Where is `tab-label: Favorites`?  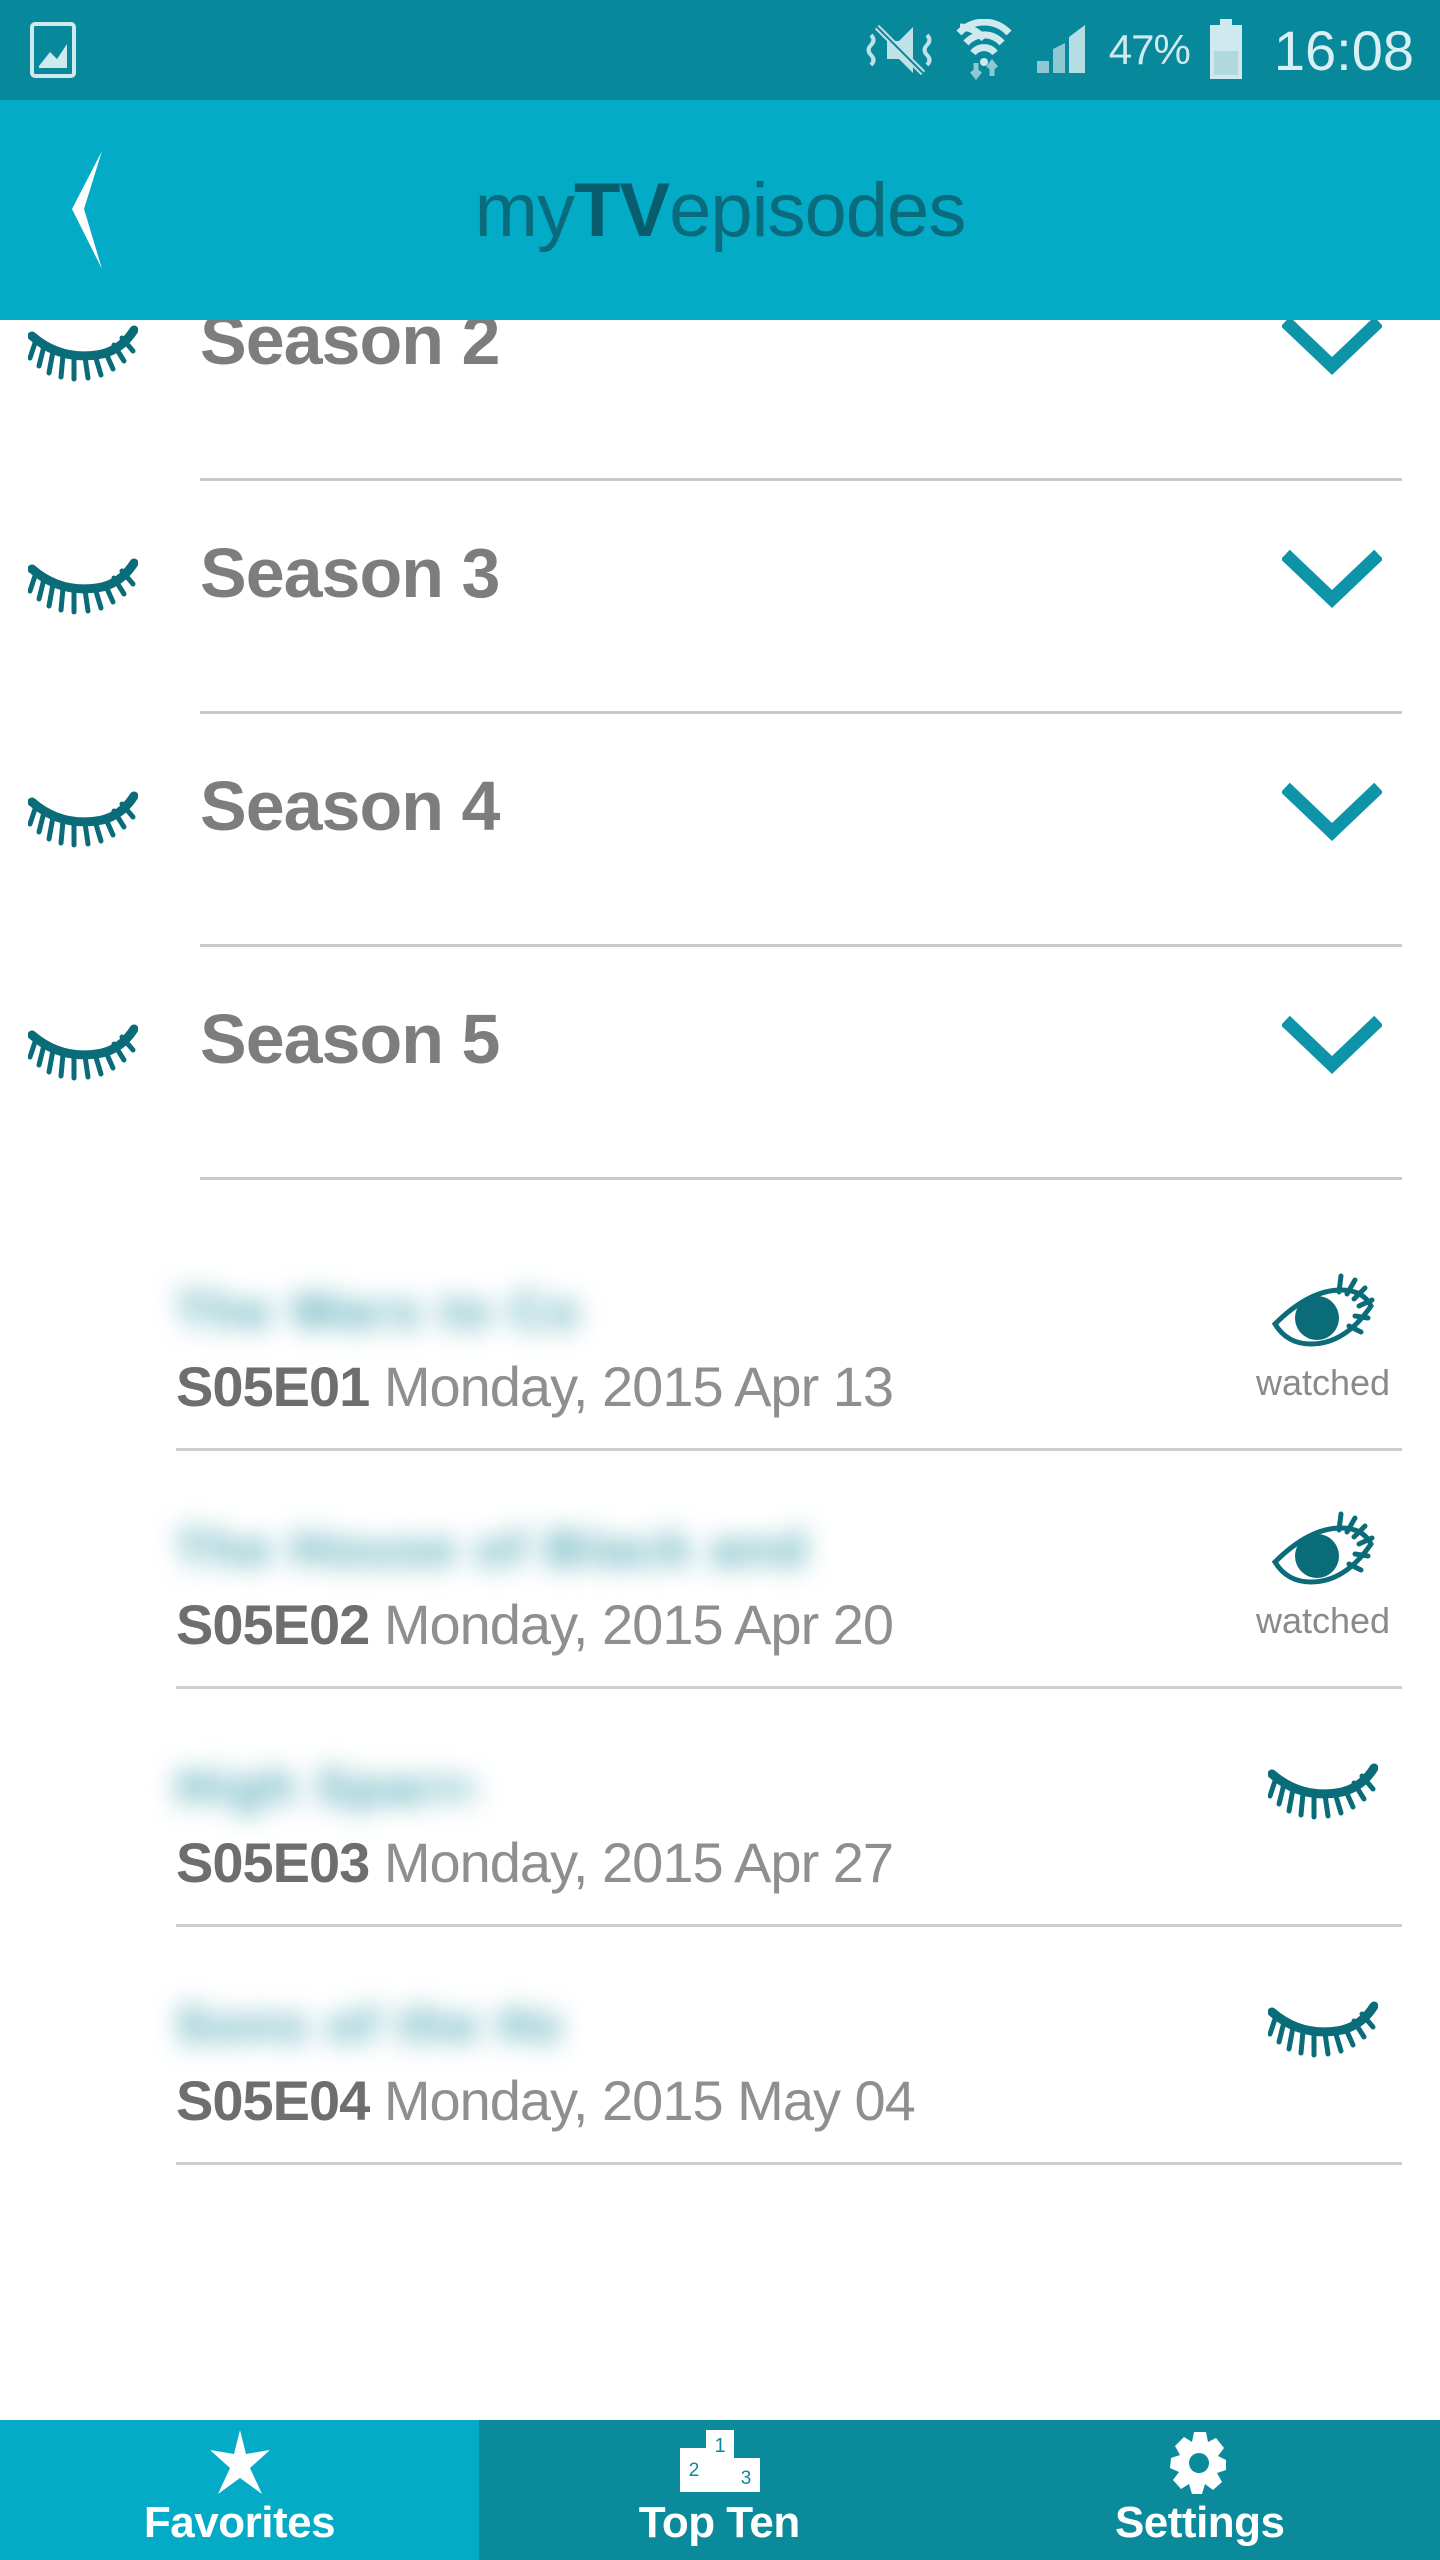
tab-label: Favorites is located at coordinates (239, 2522).